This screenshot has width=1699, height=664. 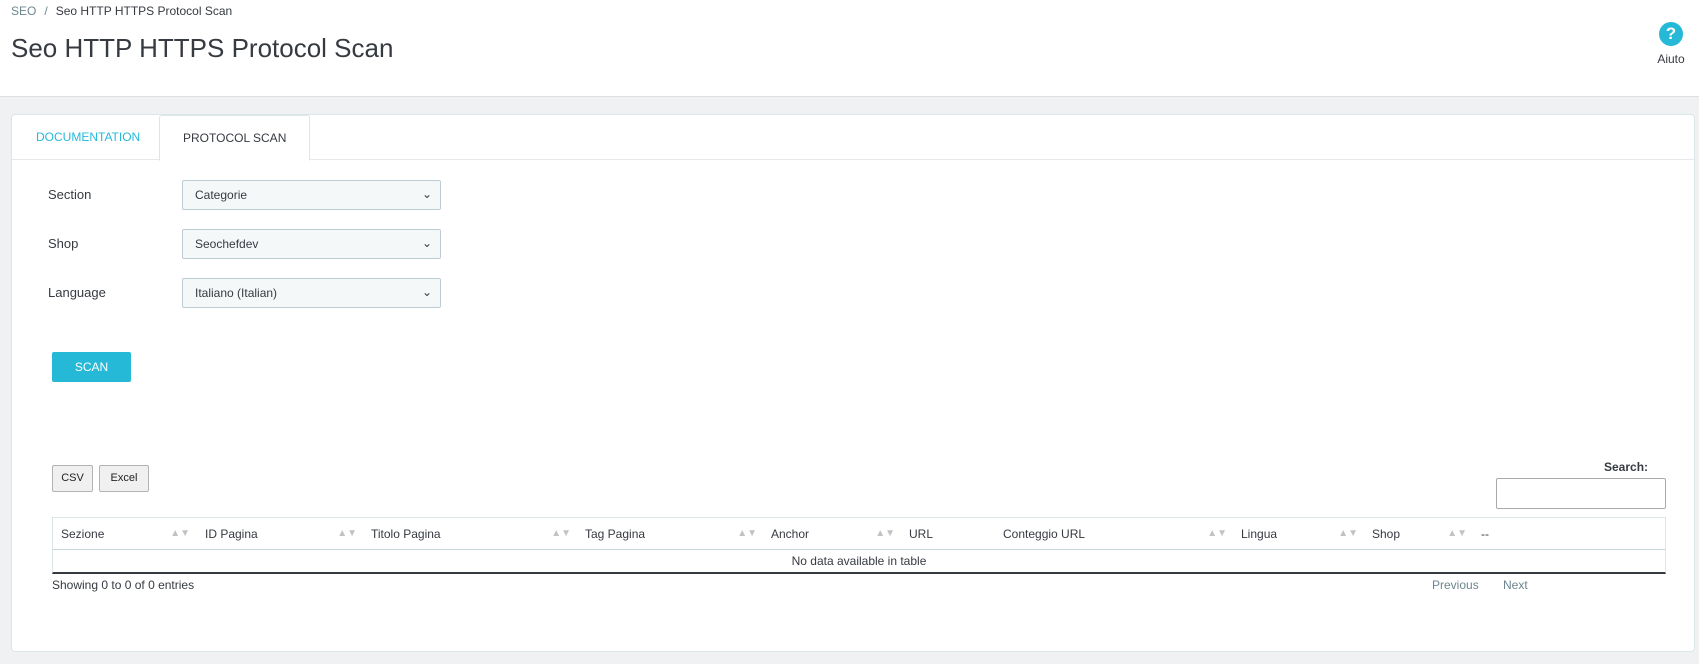 I want to click on column-header-sezione: Sezione ▲▼, so click(x=124, y=534).